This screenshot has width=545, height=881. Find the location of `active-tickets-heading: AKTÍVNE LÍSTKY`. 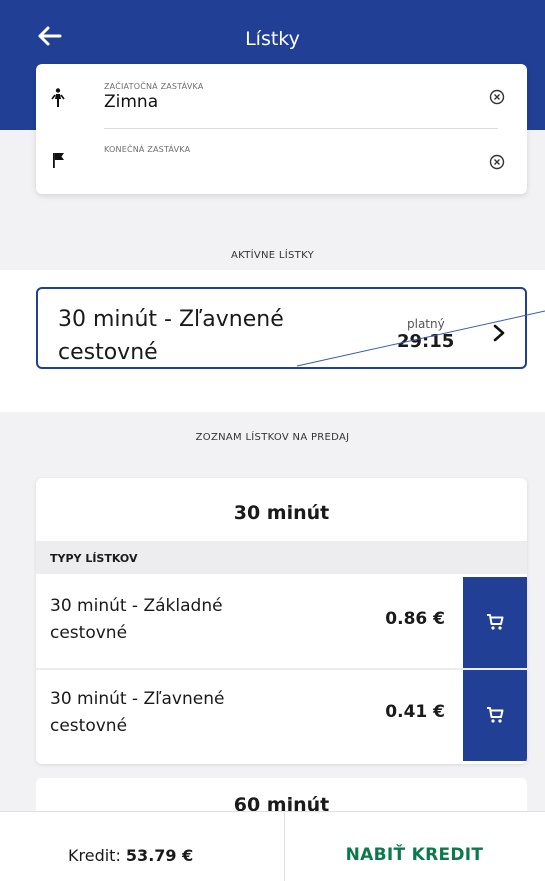

active-tickets-heading: AKTÍVNE LÍSTKY is located at coordinates (272, 255).